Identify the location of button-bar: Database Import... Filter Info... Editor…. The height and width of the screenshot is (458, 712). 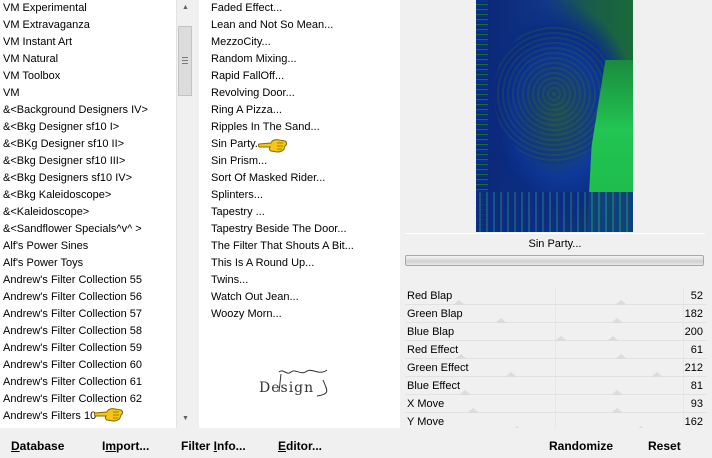
(356, 443).